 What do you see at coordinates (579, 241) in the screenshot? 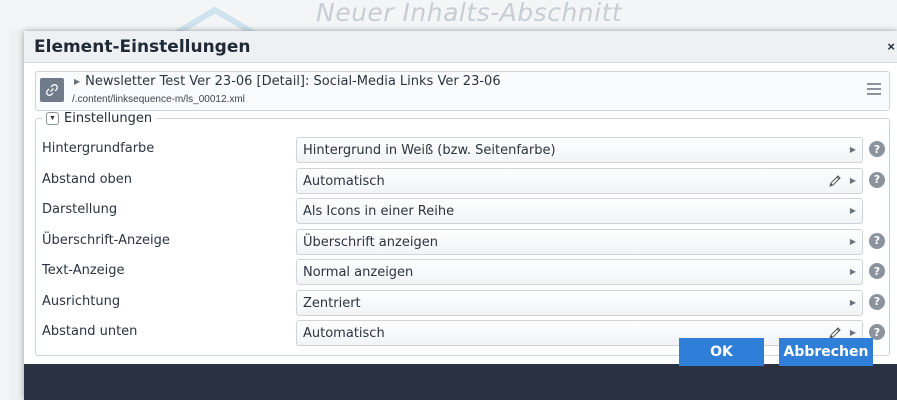
I see `setting-select: Überschrift anzeigen ▶` at bounding box center [579, 241].